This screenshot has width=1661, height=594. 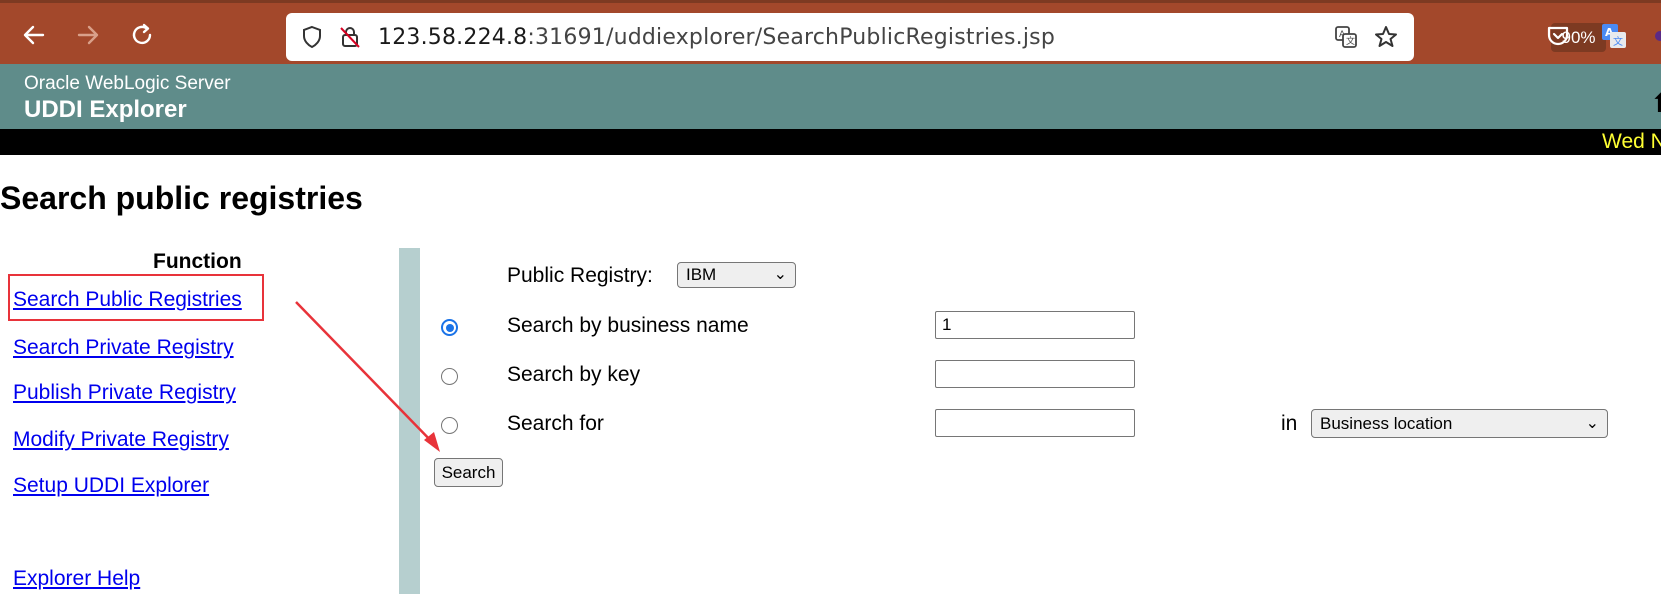 What do you see at coordinates (1459, 423) in the screenshot?
I see `search-in-select: Business location ⌄` at bounding box center [1459, 423].